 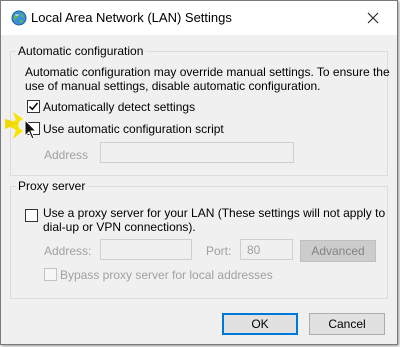 What do you see at coordinates (31, 215) in the screenshot?
I see `use-proxy-checkbox` at bounding box center [31, 215].